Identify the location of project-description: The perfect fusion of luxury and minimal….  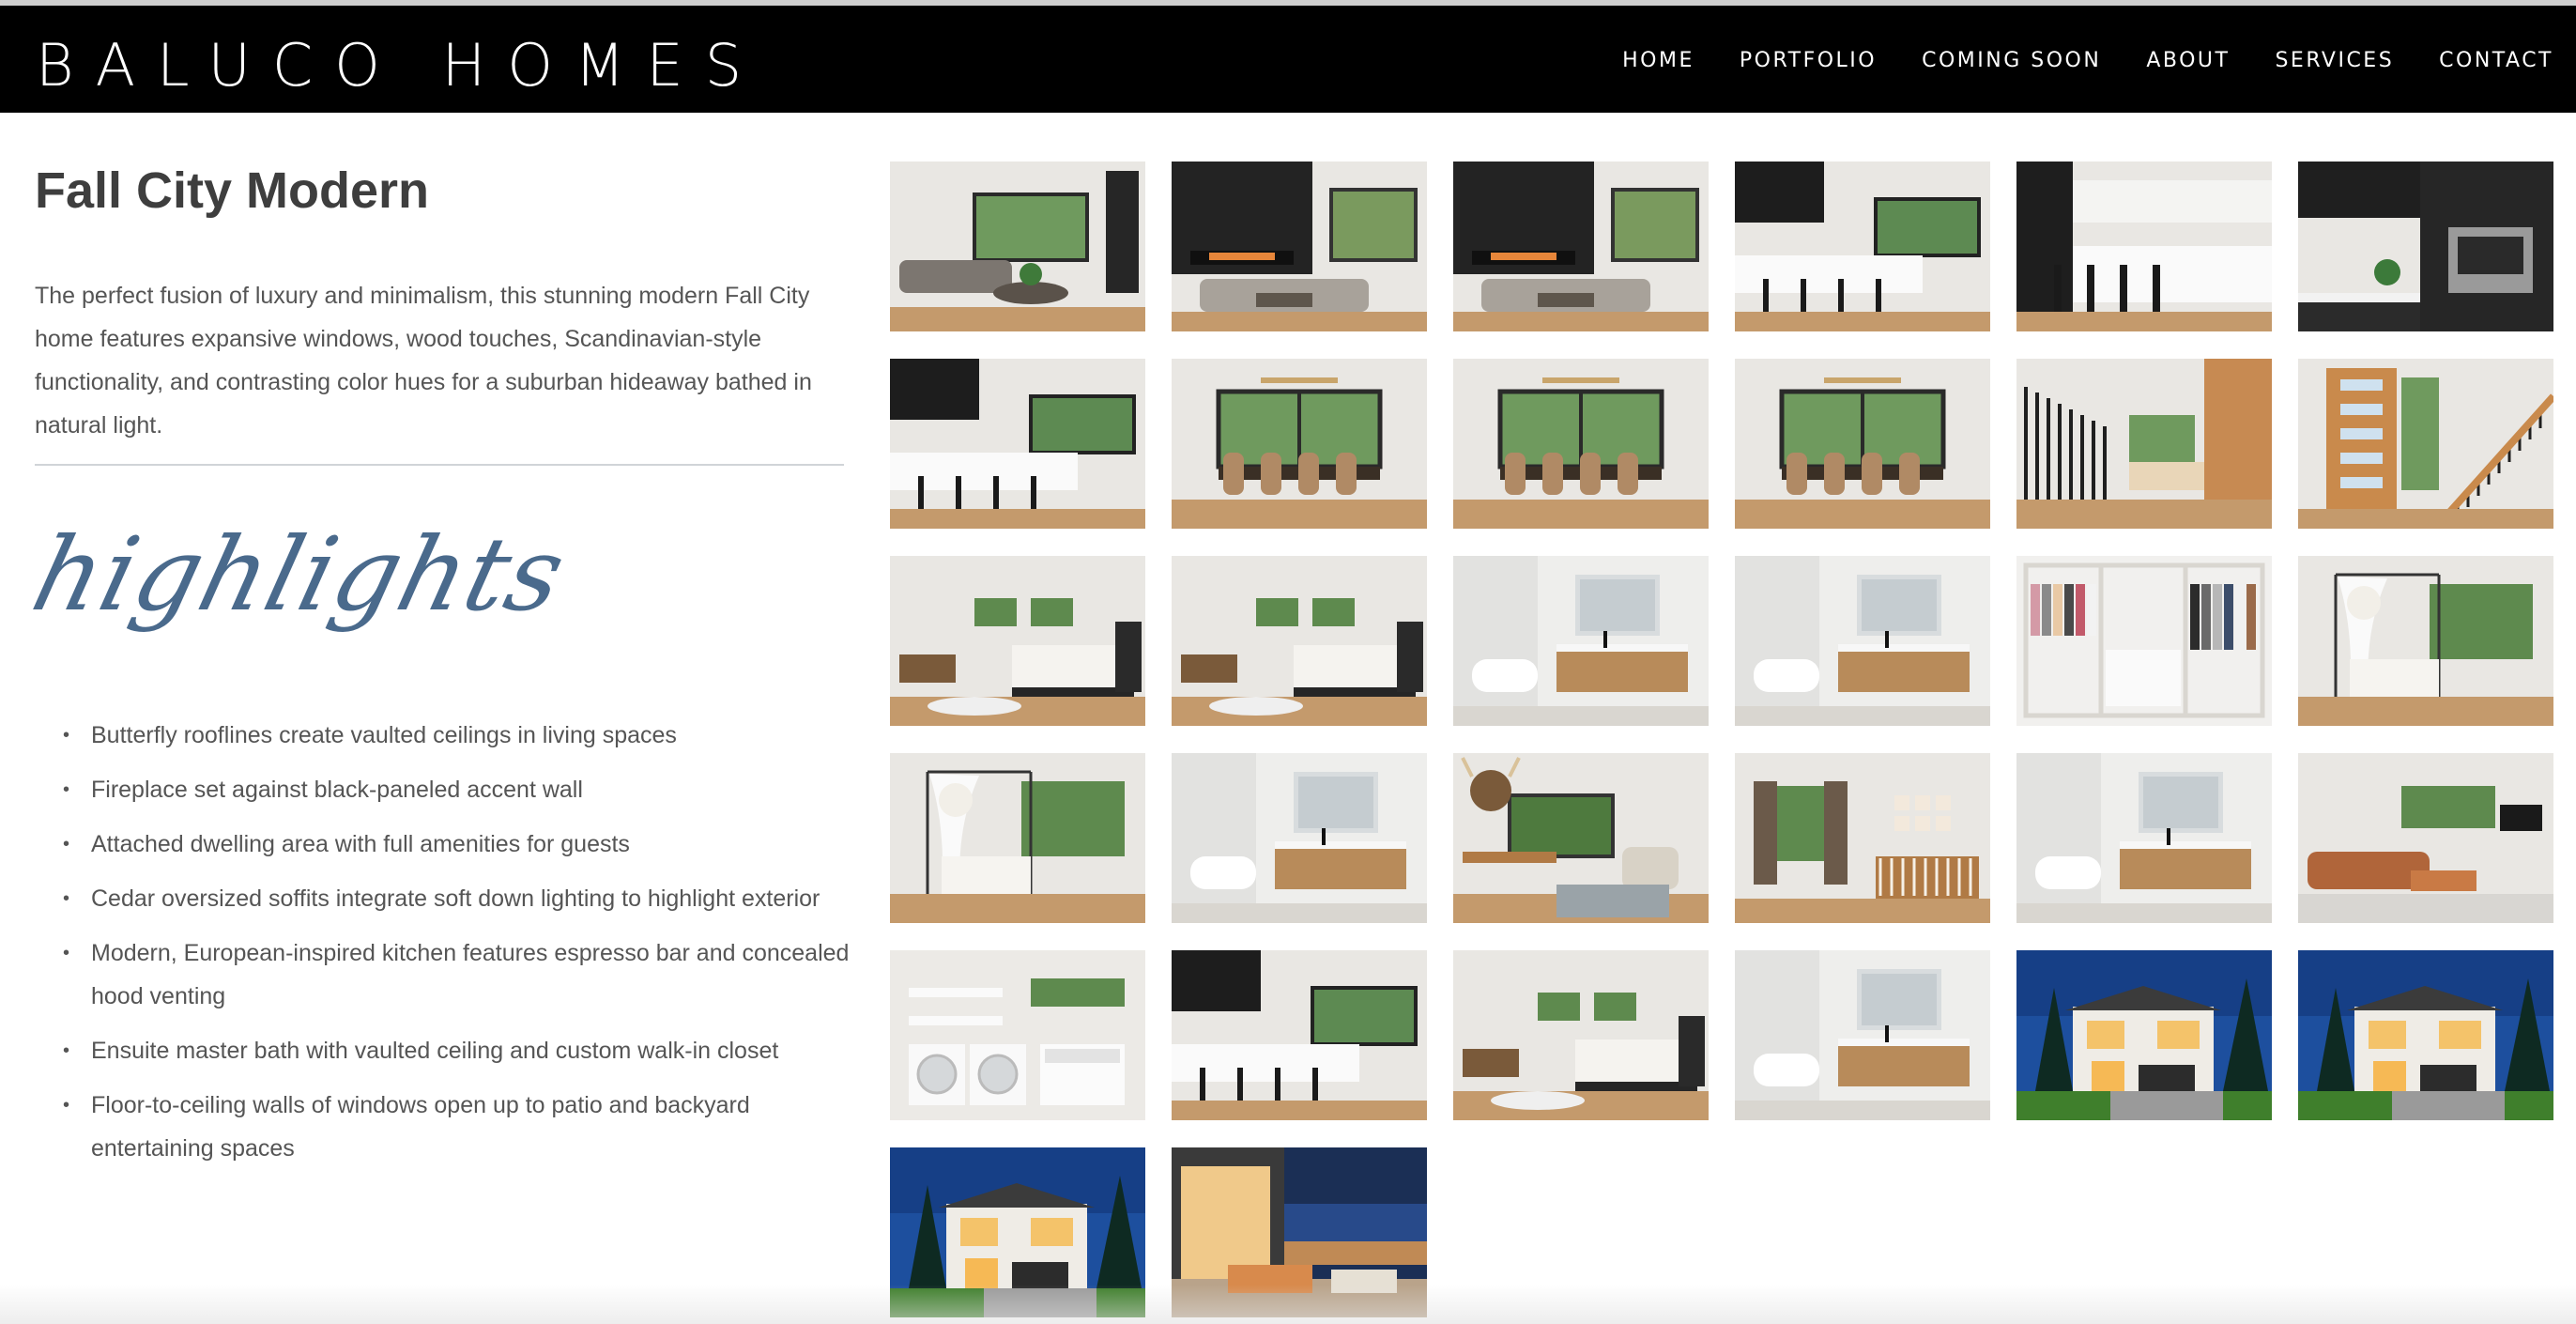
(423, 361).